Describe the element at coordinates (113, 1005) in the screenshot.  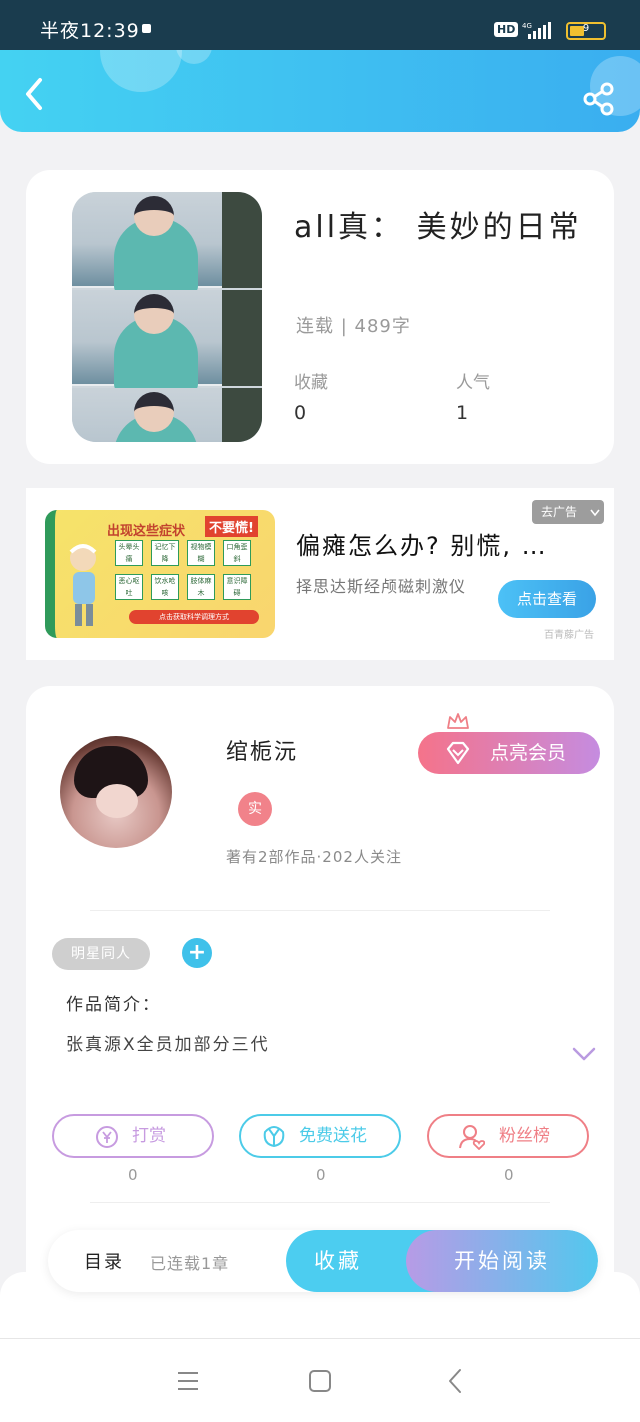
I see `intro-label: 作品简介：` at that location.